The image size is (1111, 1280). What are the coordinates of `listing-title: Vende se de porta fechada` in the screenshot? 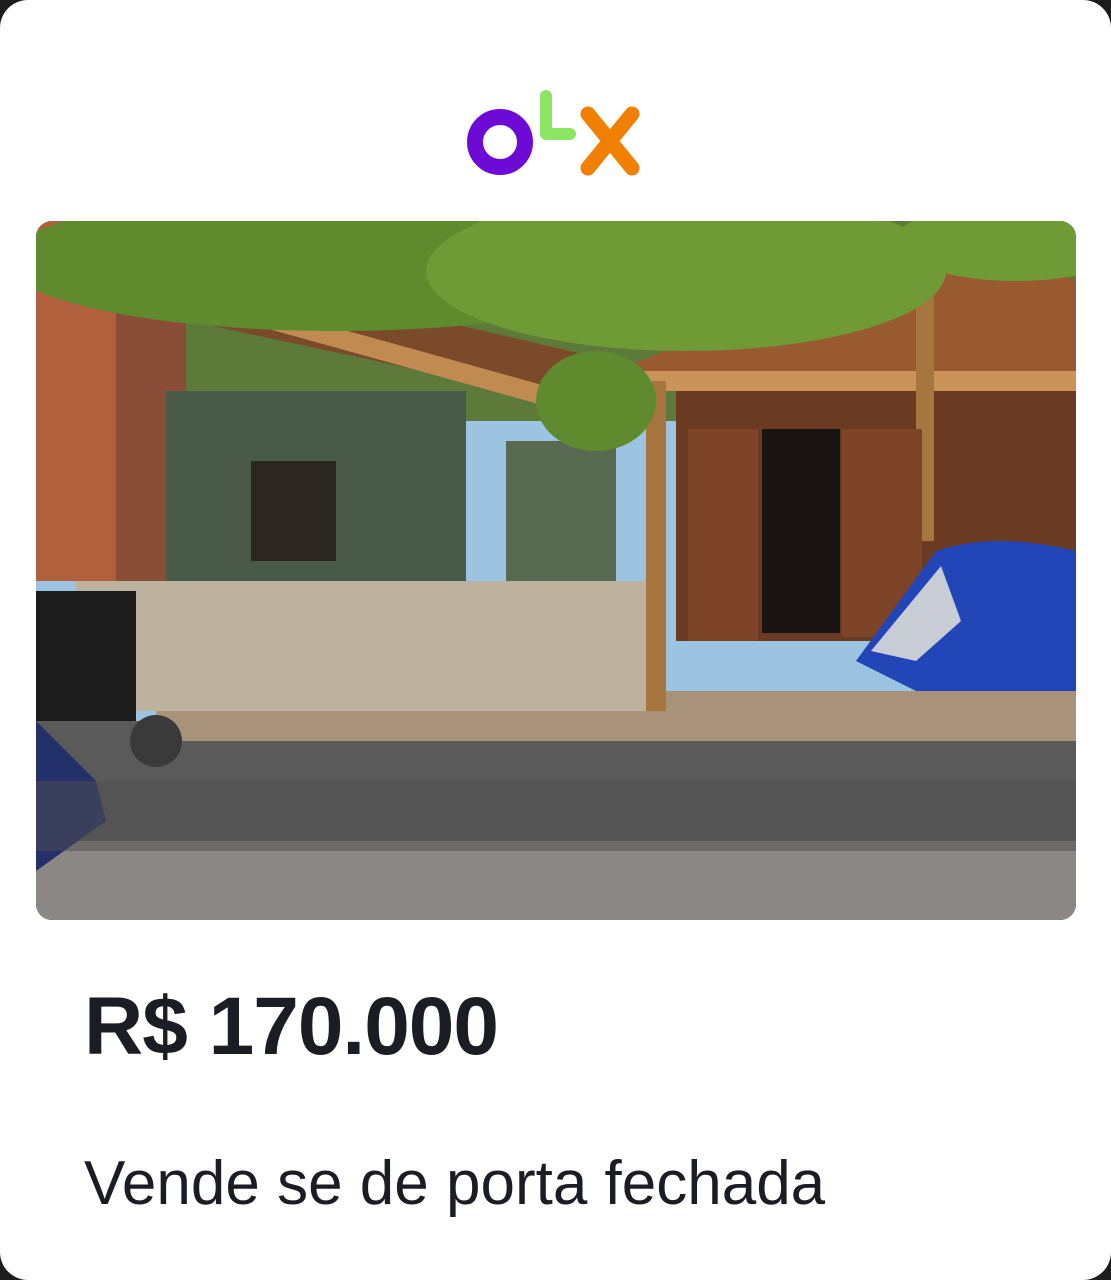 It's located at (454, 1183).